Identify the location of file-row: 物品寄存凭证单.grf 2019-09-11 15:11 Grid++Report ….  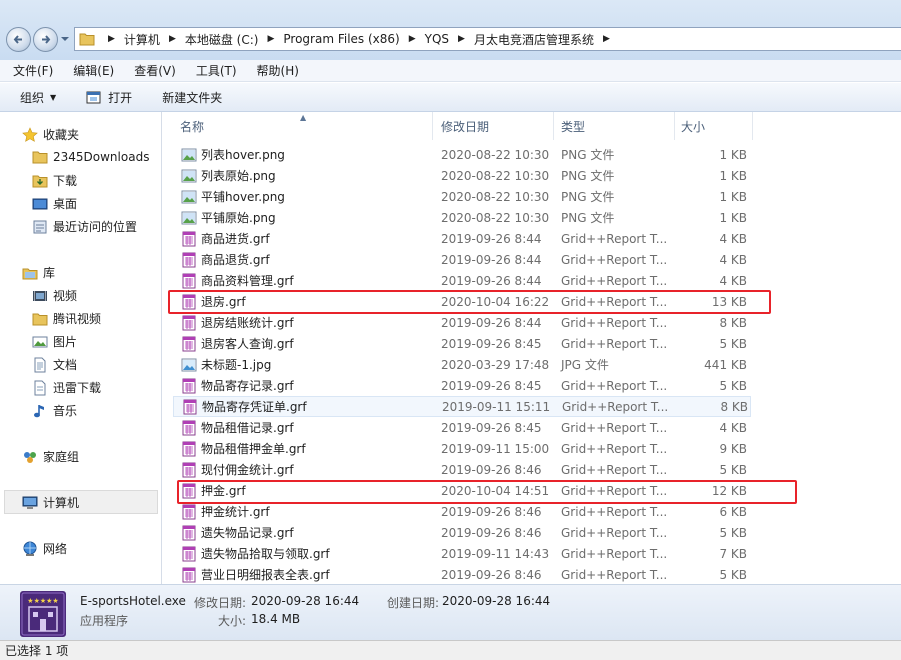
(462, 406).